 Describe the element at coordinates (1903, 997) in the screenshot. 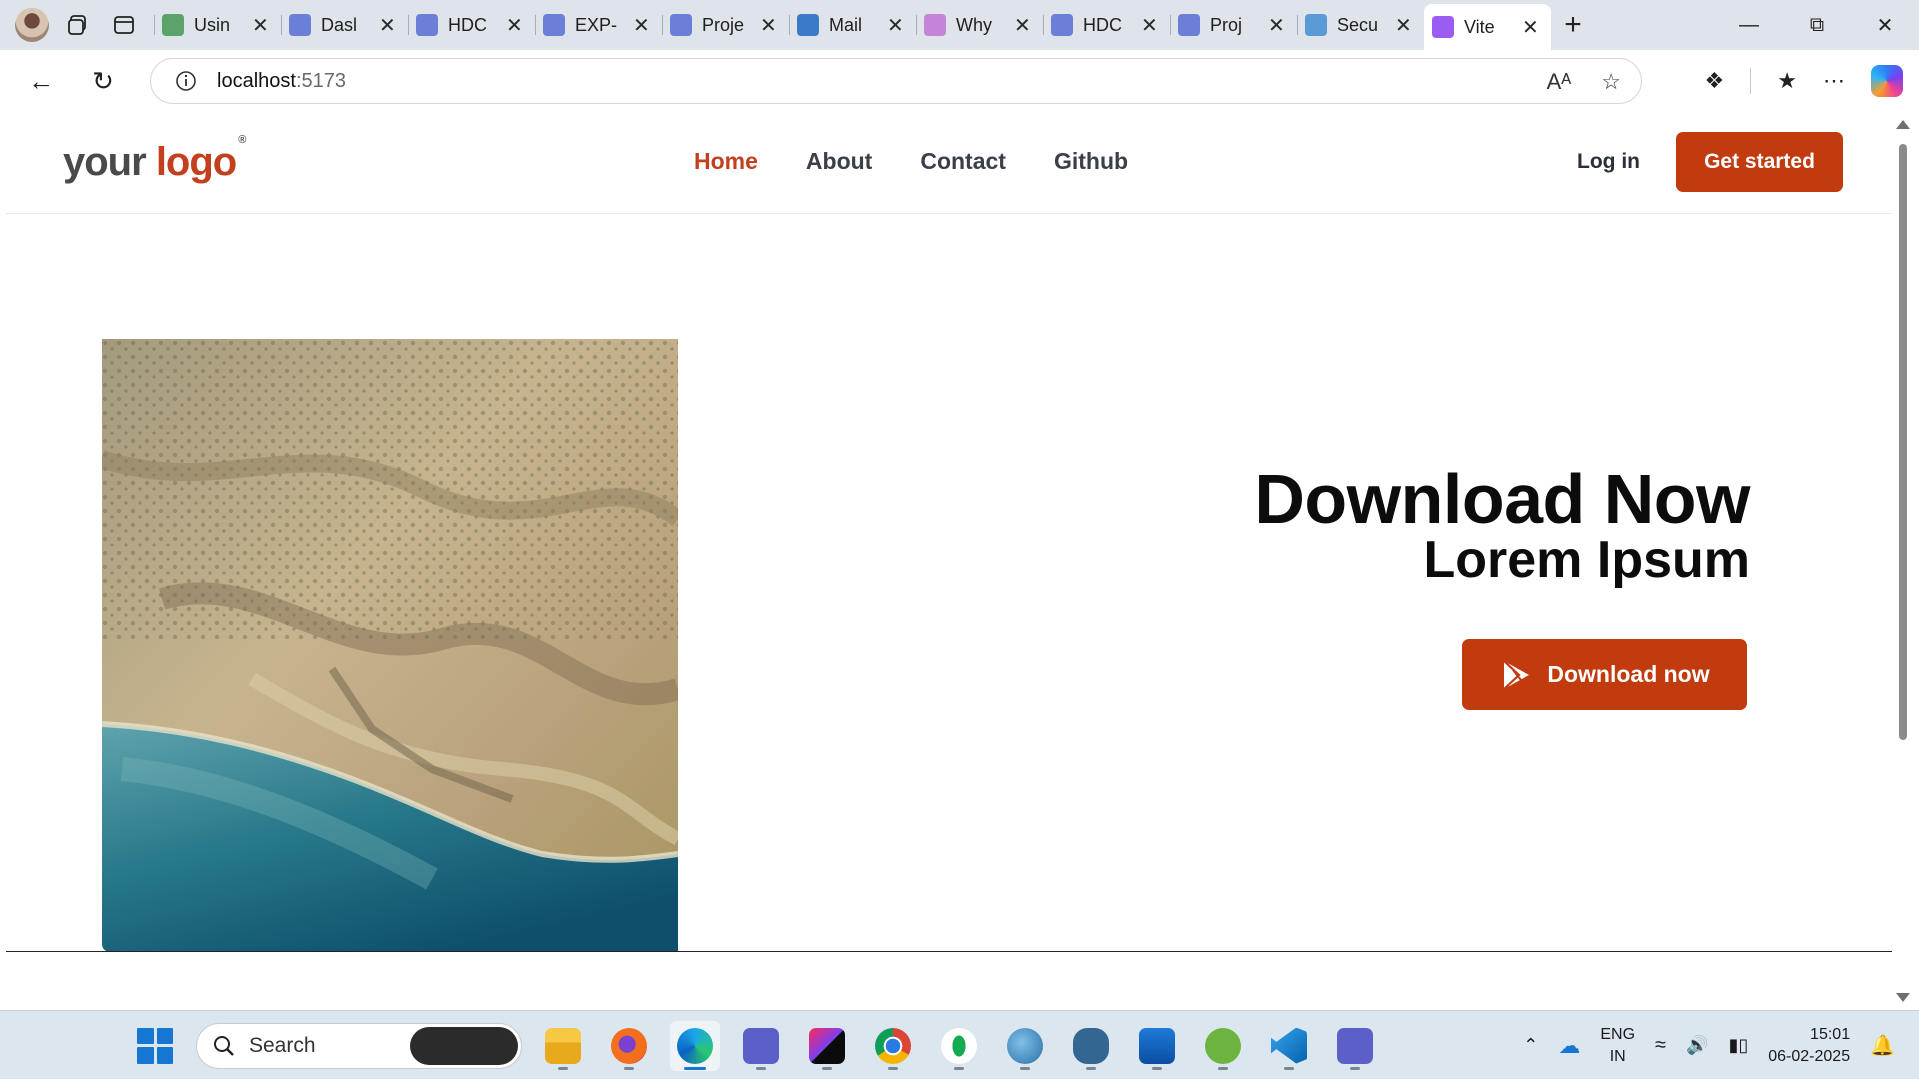

I see `scroll-down-arrow-icon` at that location.